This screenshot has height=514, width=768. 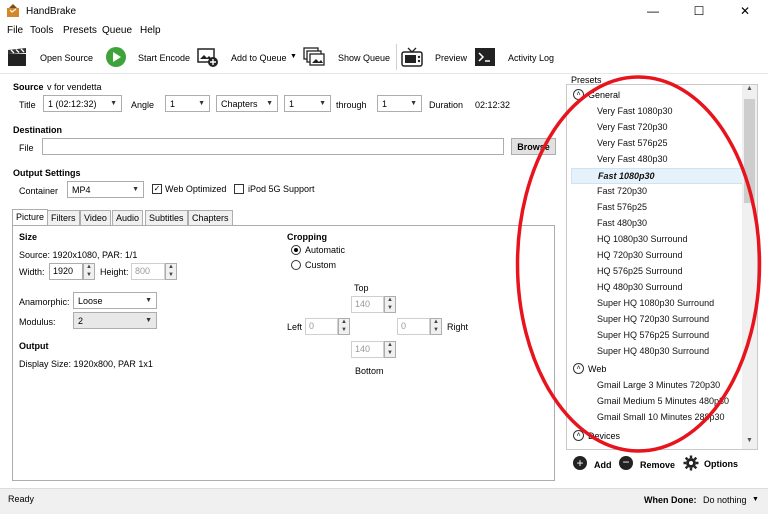 I want to click on menu-help: Help, so click(x=150, y=30).